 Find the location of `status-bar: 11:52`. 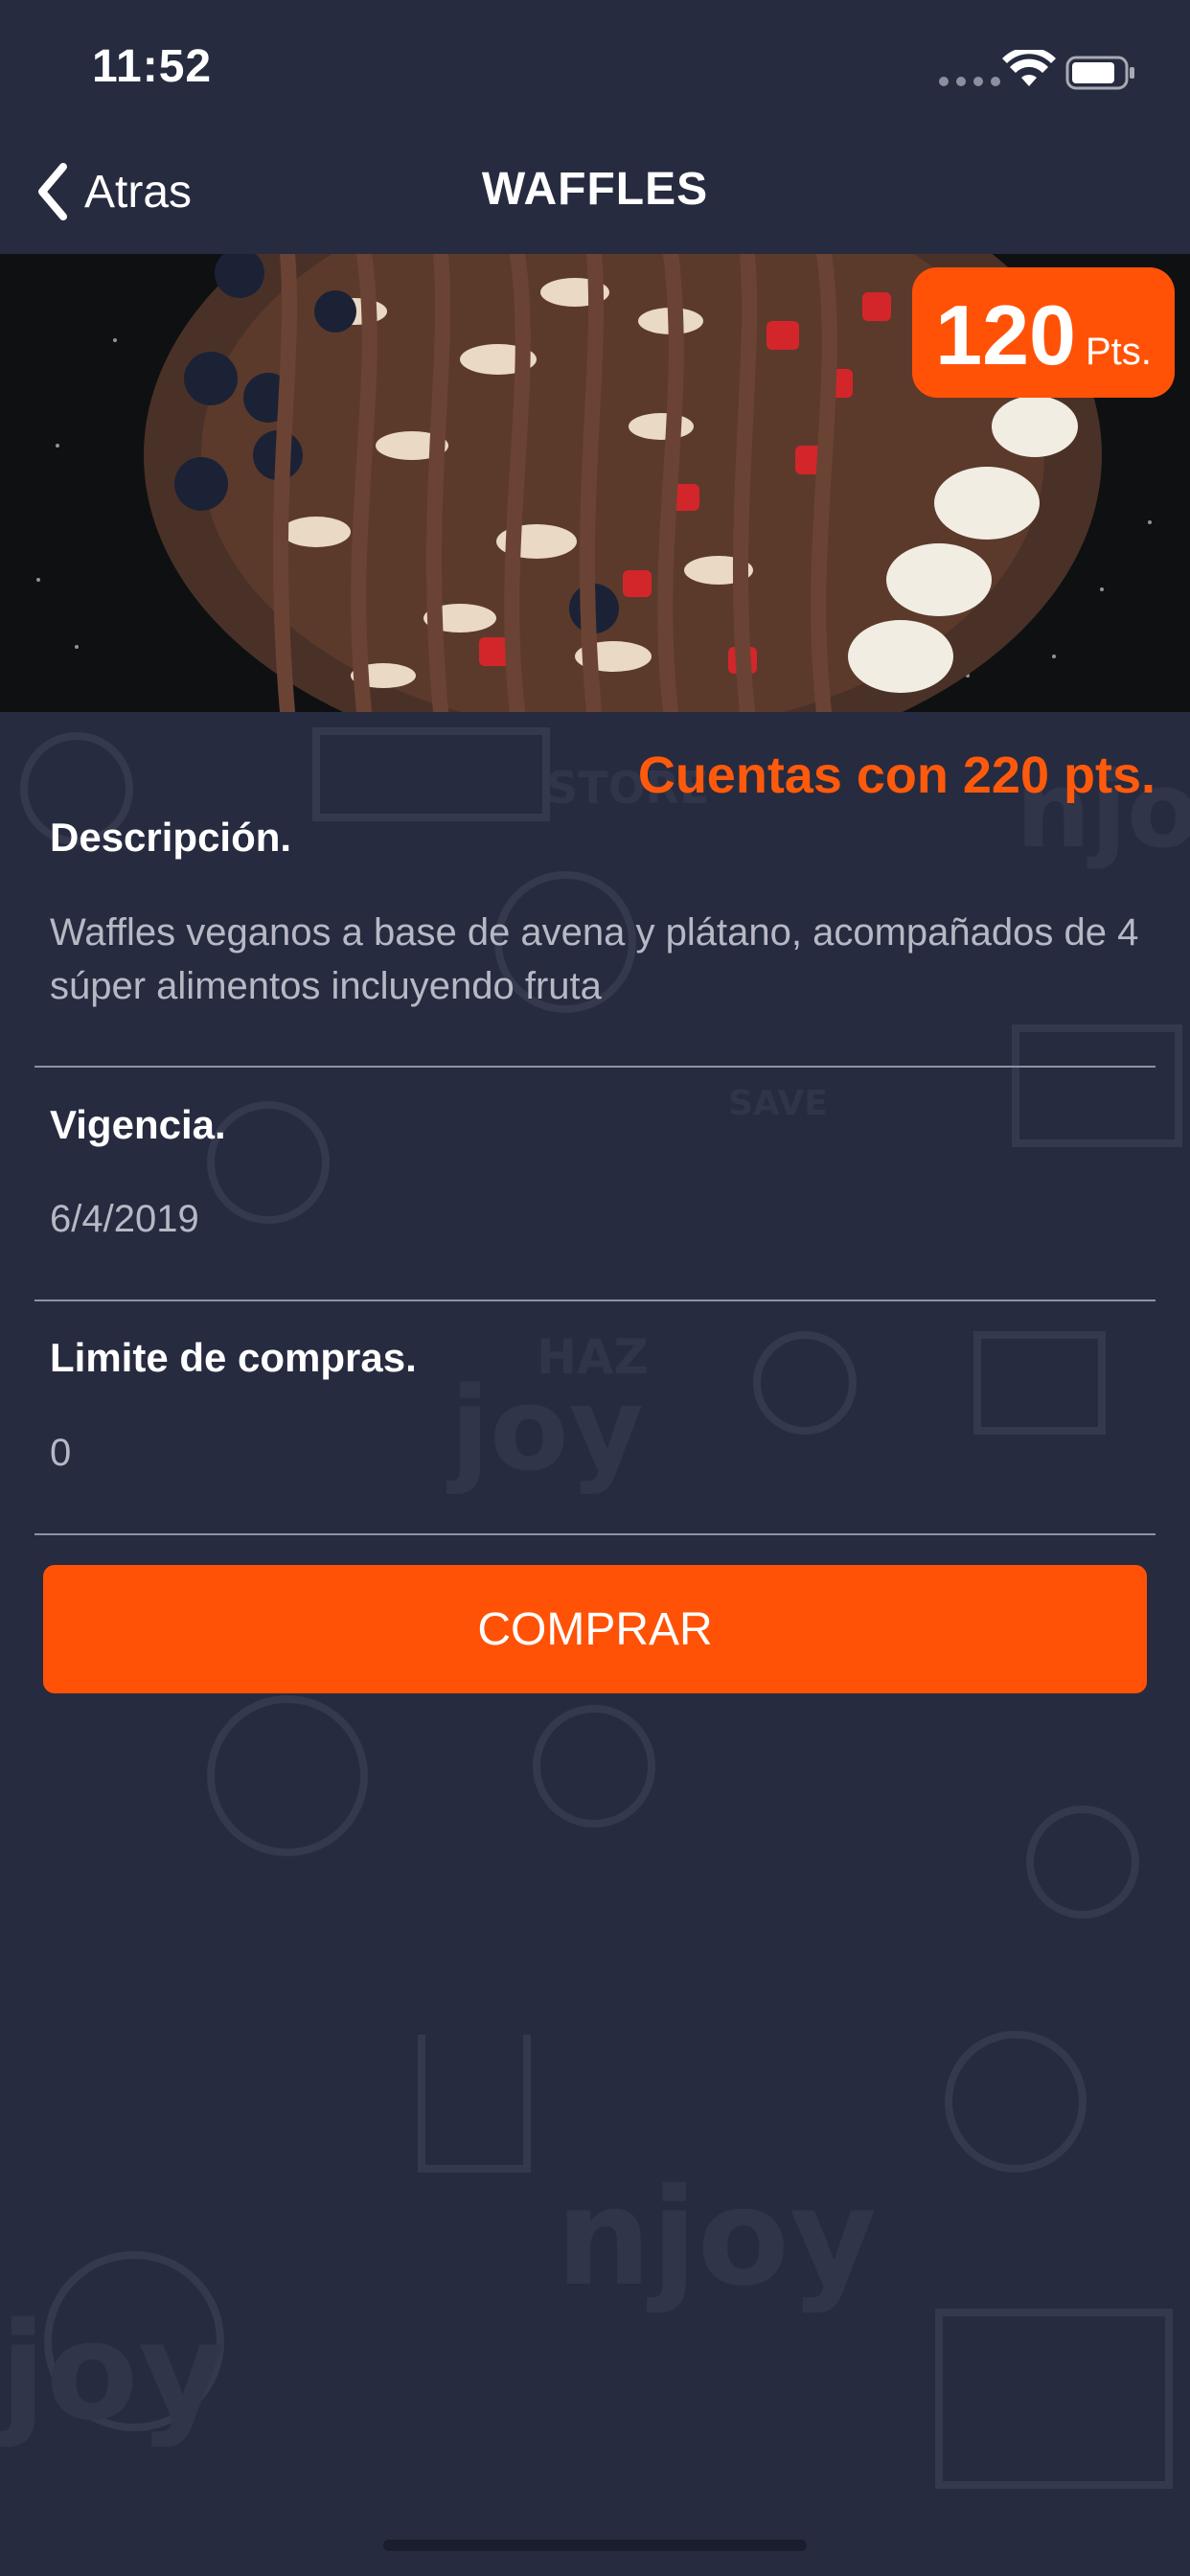

status-bar: 11:52 is located at coordinates (595, 72).